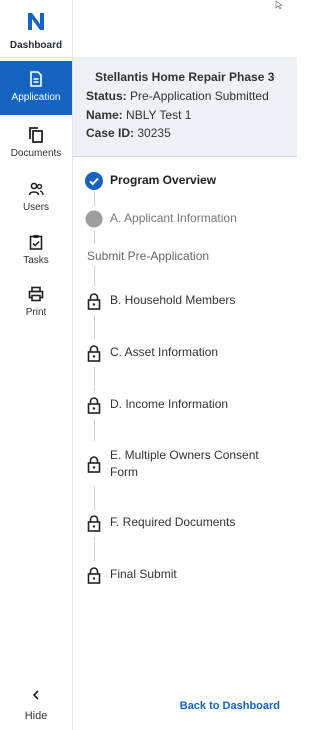 The image size is (320, 730). Describe the element at coordinates (36, 144) in the screenshot. I see `sidebar-item-documents: Documents` at that location.